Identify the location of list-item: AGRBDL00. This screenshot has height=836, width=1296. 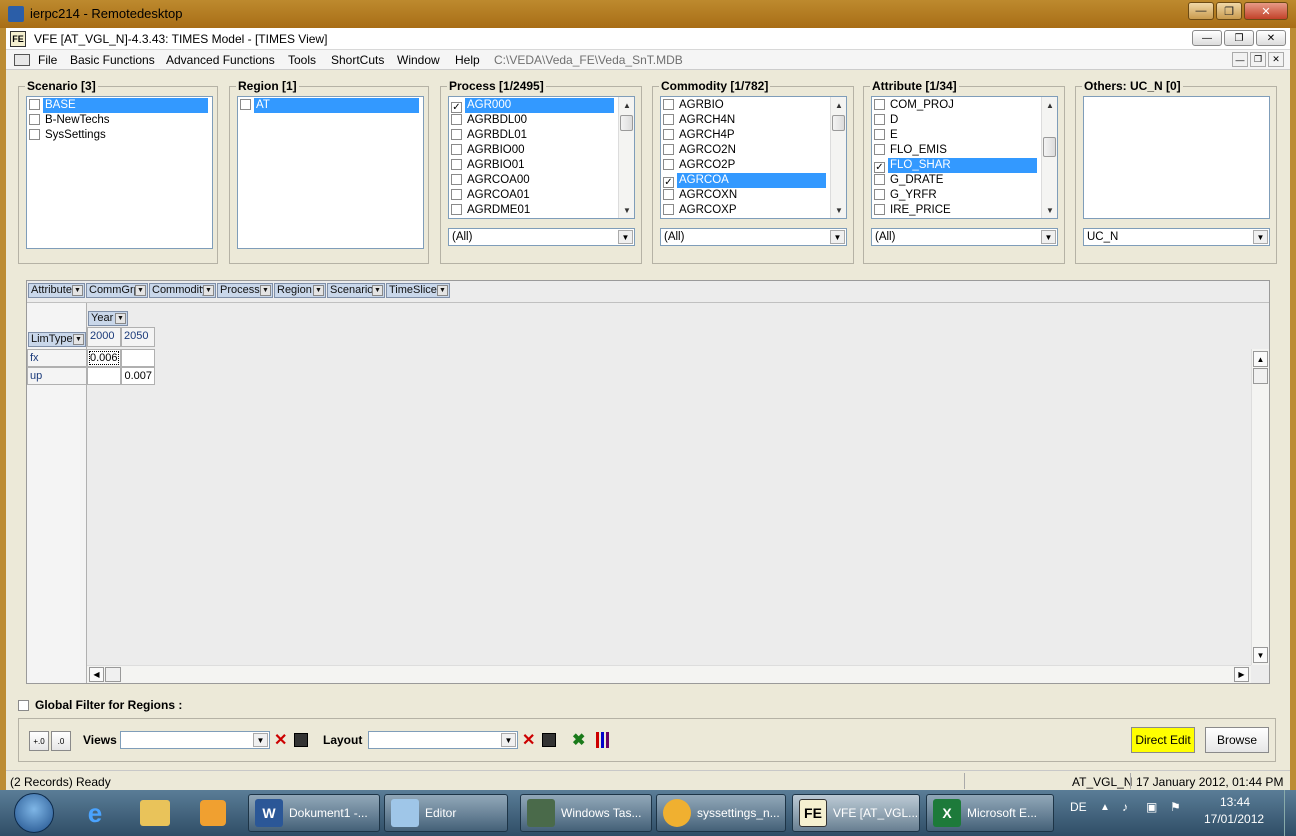
(490, 120).